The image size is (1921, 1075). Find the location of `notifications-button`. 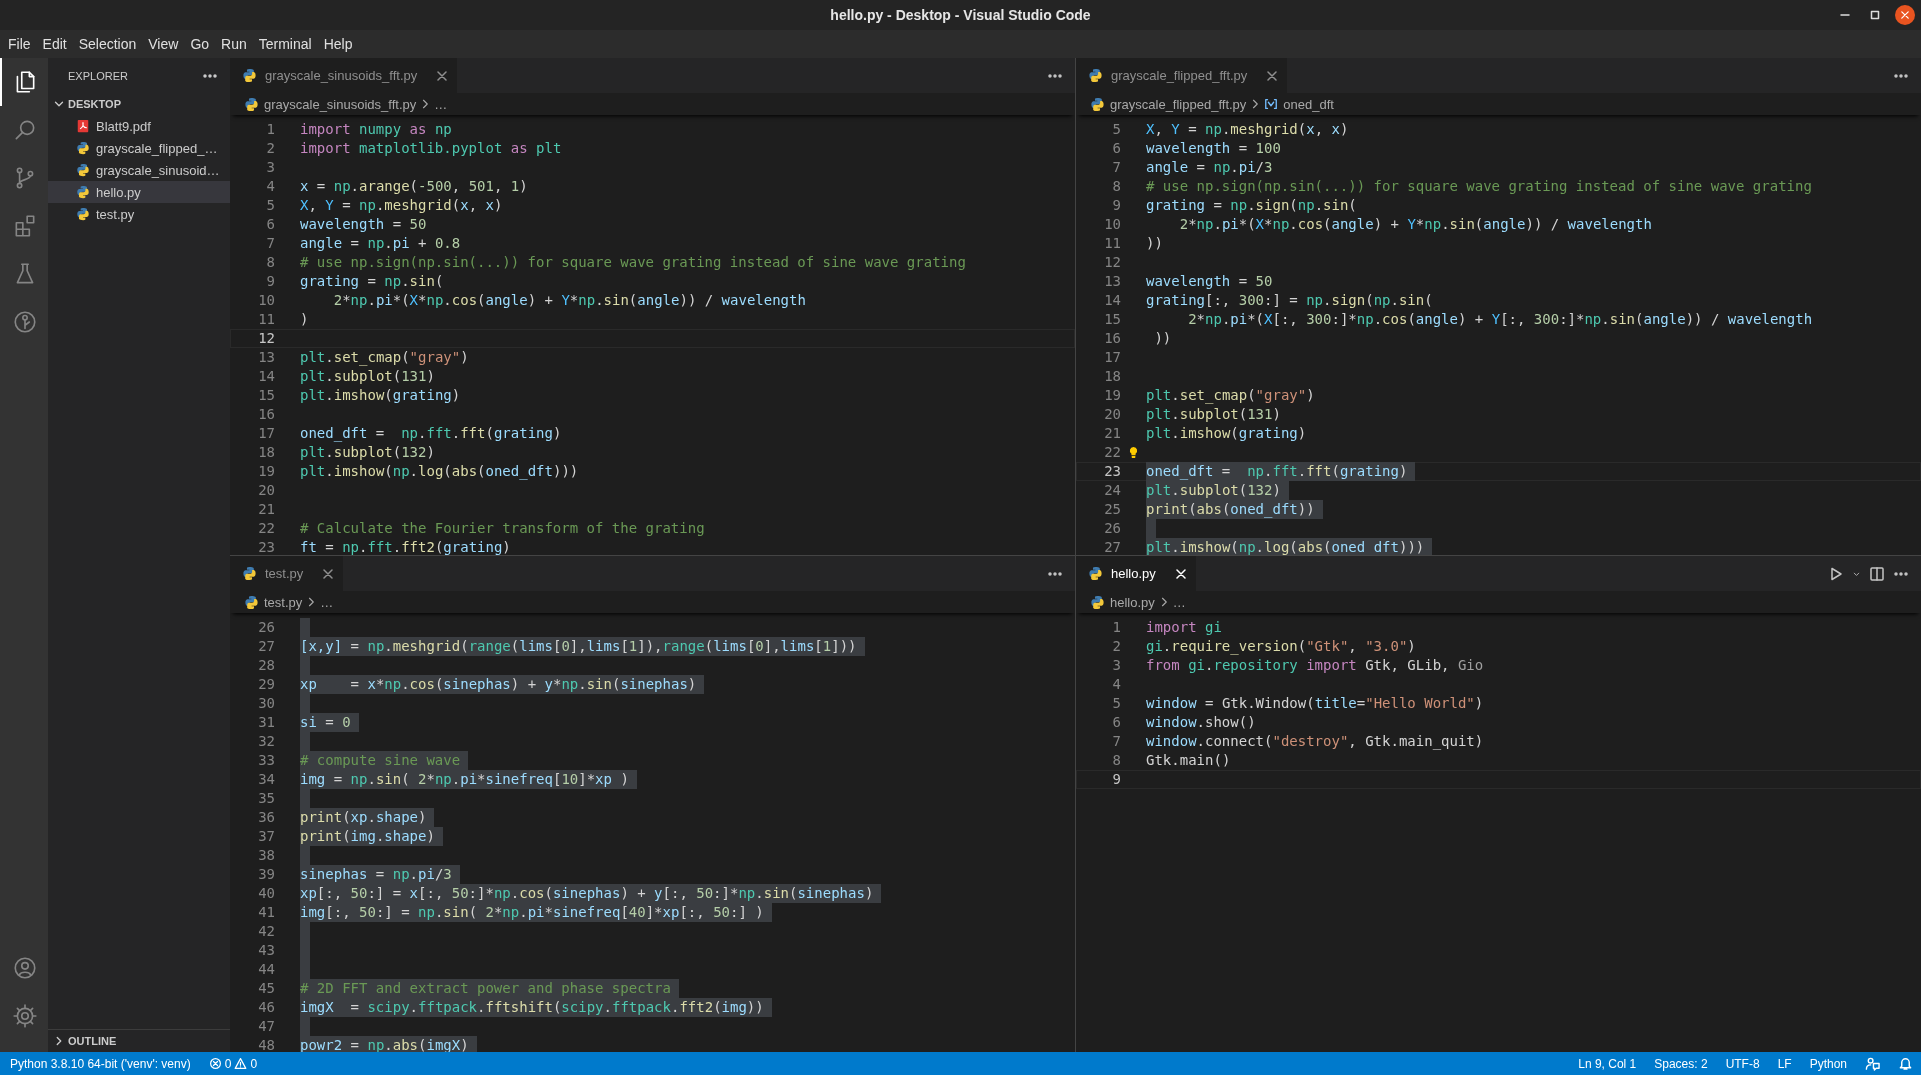

notifications-button is located at coordinates (1905, 1063).